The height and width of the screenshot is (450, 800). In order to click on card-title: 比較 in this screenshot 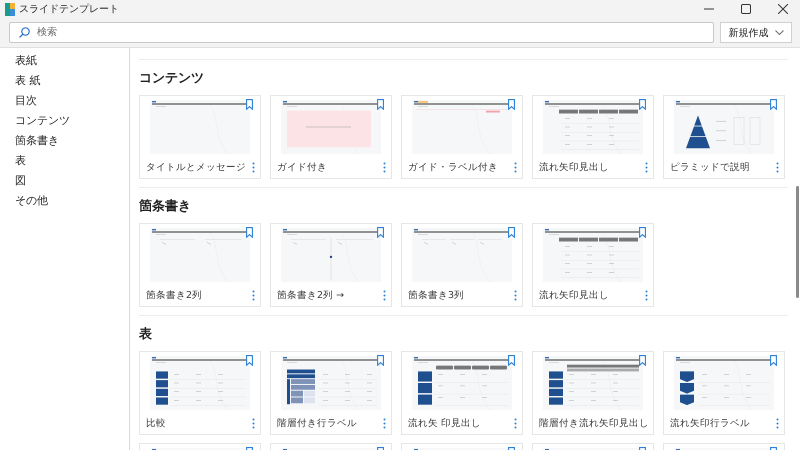, I will do `click(156, 423)`.